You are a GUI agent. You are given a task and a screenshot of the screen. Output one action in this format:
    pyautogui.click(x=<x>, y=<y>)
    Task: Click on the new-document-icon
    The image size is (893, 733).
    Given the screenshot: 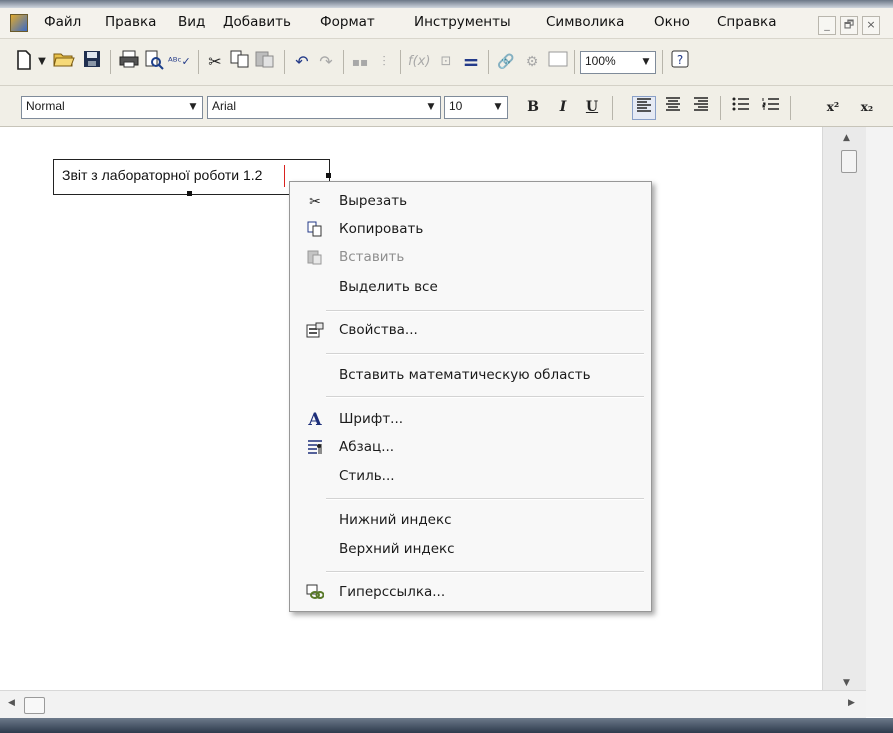 What is the action you would take?
    pyautogui.click(x=24, y=62)
    